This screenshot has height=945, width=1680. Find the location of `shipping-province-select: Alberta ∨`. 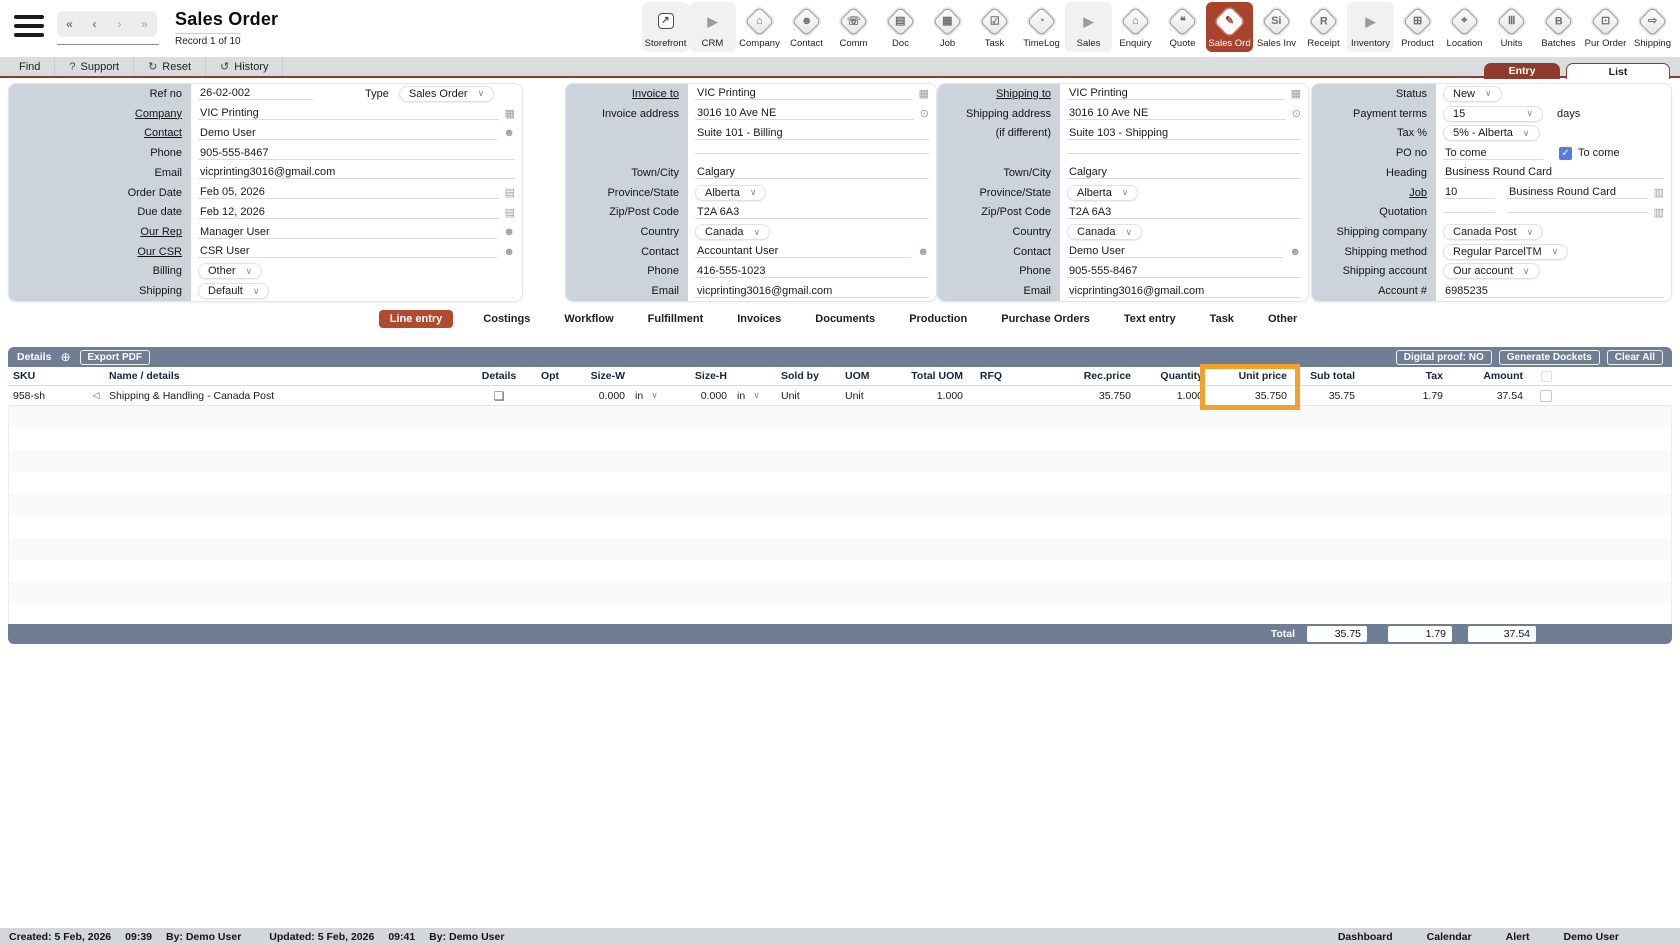

shipping-province-select: Alberta ∨ is located at coordinates (1103, 192).